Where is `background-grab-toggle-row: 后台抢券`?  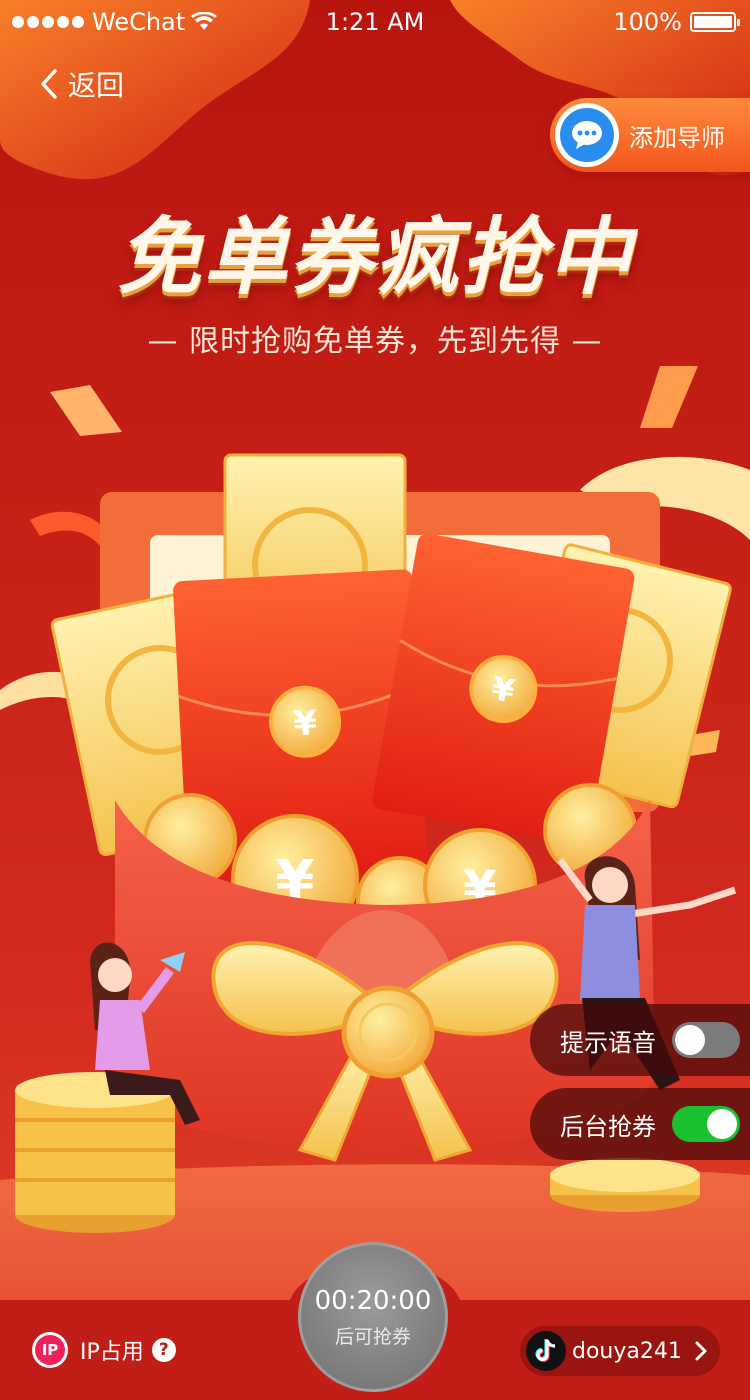
background-grab-toggle-row: 后台抢券 is located at coordinates (640, 1124).